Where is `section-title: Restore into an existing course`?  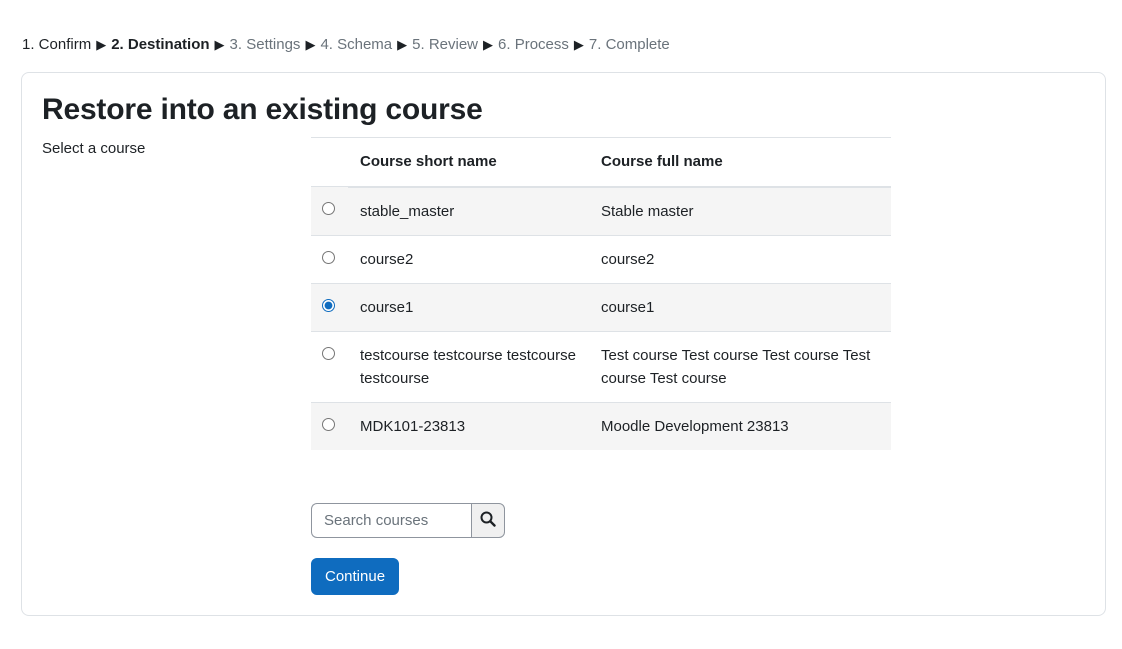 section-title: Restore into an existing course is located at coordinates (262, 109).